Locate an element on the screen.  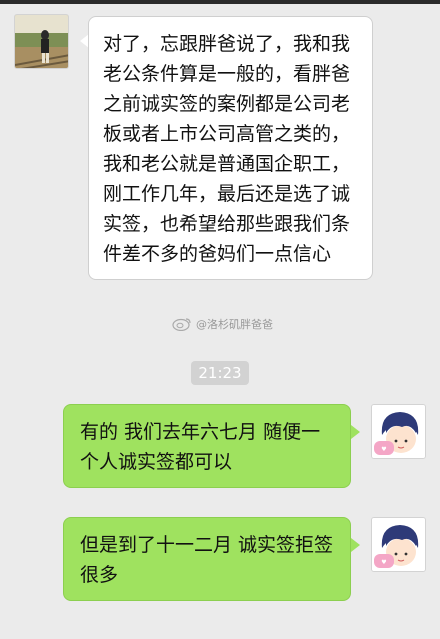
message-bubble: 但是到了十一二月 诚实签拒签很多 is located at coordinates (207, 559).